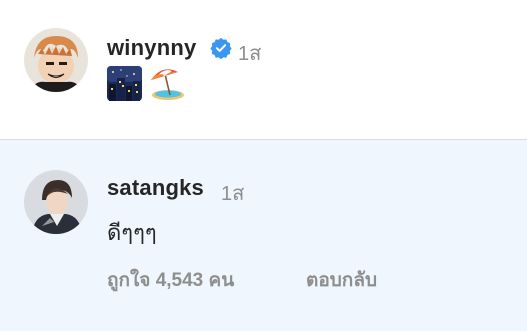  What do you see at coordinates (124, 85) in the screenshot?
I see `night-city-emoji-icon` at bounding box center [124, 85].